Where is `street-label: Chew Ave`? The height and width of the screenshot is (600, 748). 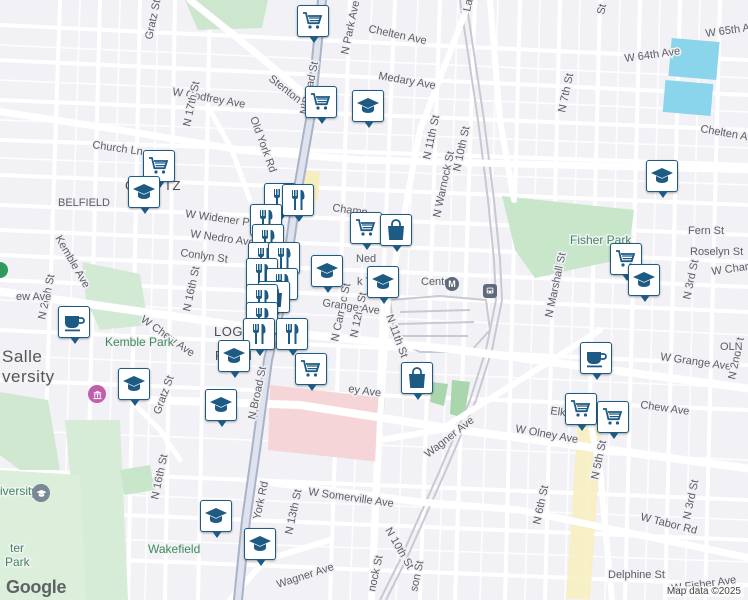
street-label: Chew Ave is located at coordinates (665, 408).